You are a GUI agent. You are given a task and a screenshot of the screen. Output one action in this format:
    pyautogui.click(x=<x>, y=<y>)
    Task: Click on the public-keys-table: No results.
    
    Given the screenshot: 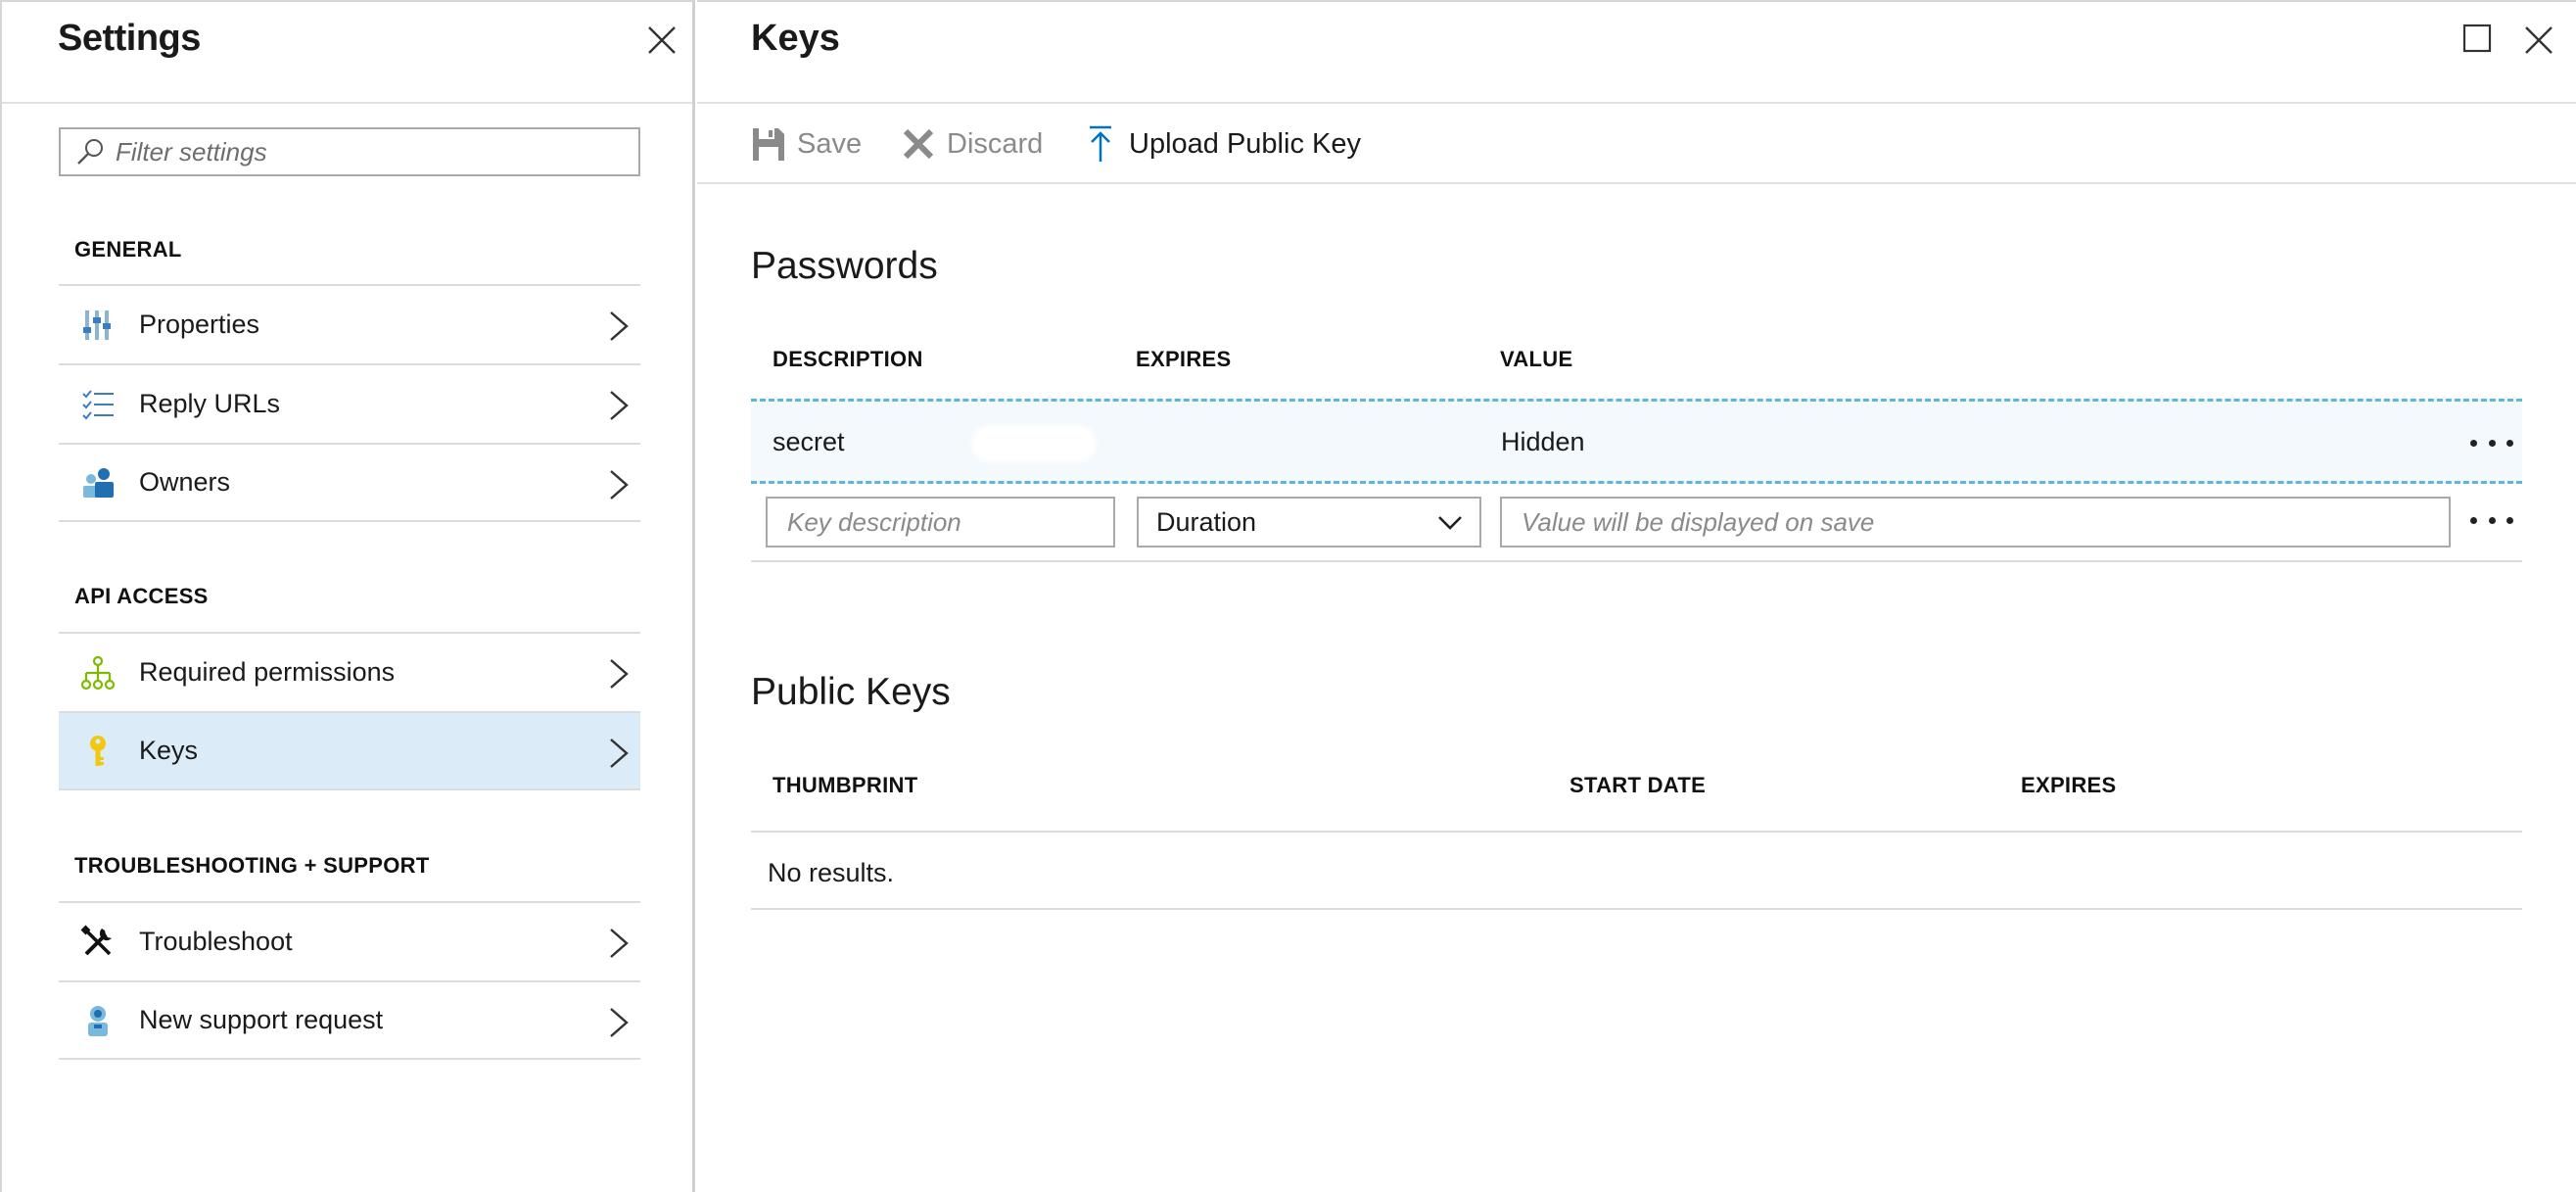 What is the action you would take?
    pyautogui.click(x=1637, y=870)
    